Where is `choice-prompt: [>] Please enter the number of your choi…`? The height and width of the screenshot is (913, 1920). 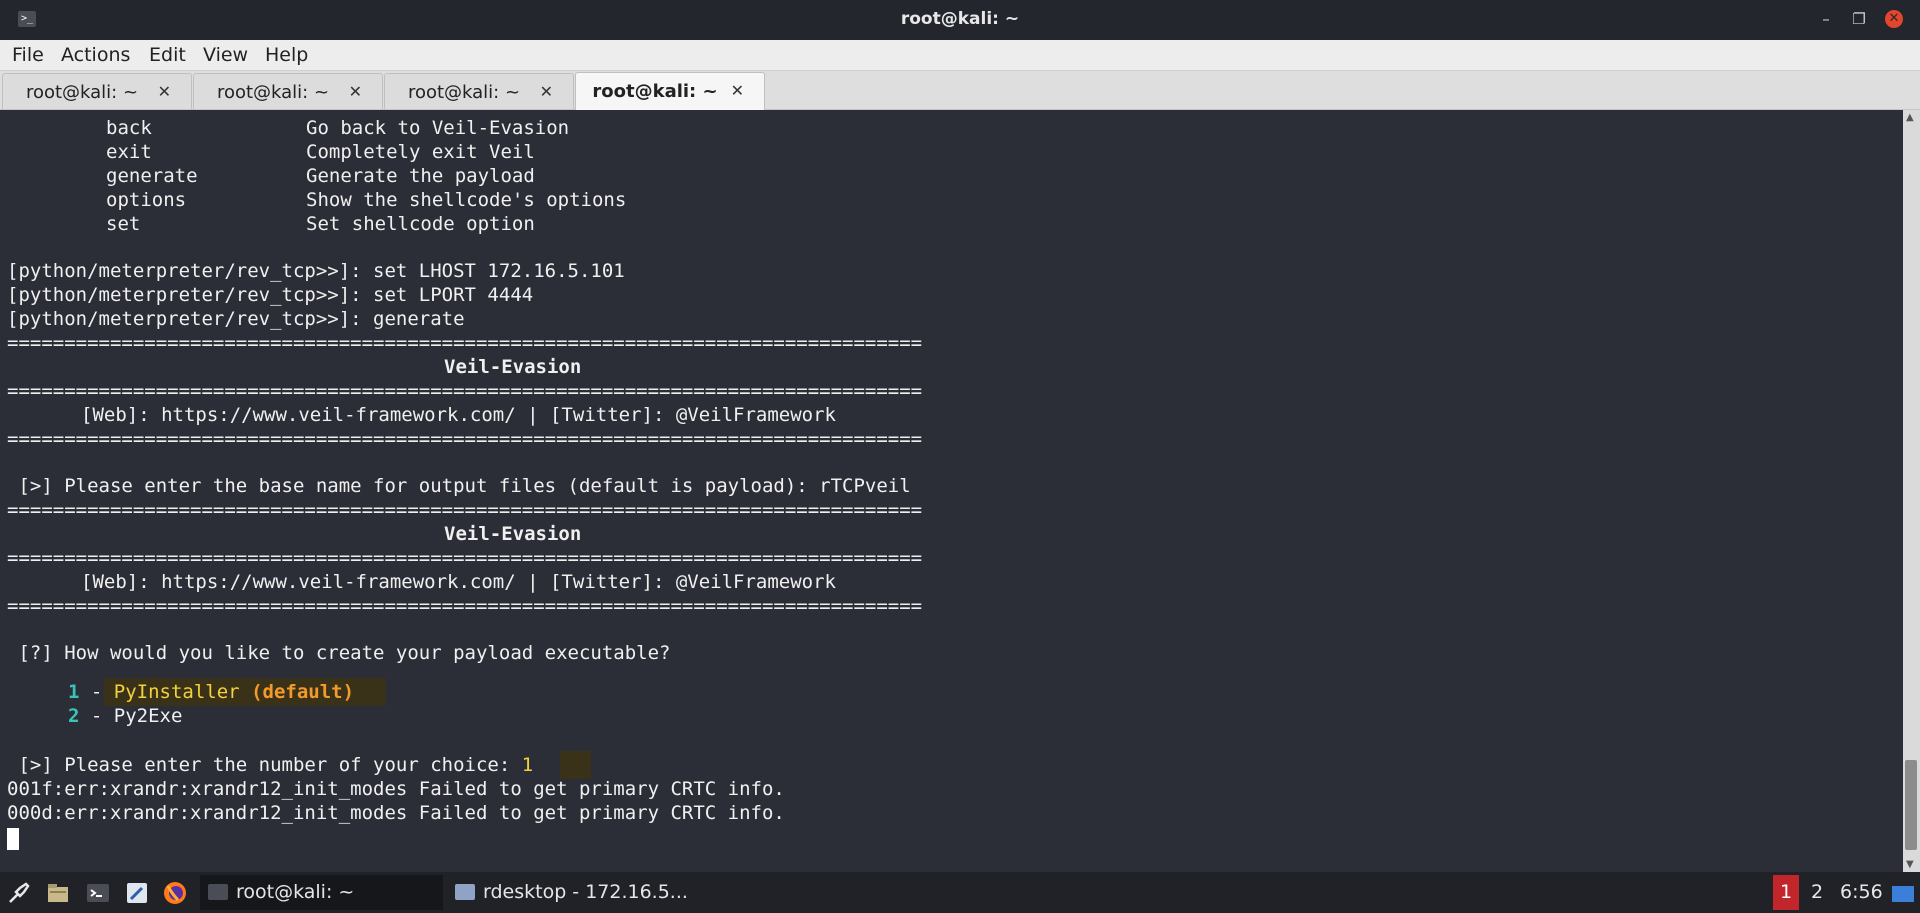 choice-prompt: [>] Please enter the number of your choi… is located at coordinates (270, 765).